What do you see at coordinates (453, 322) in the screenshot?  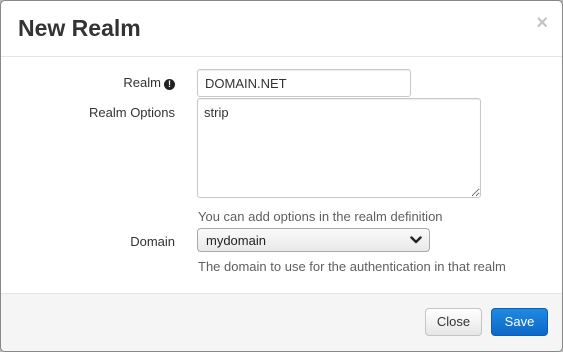 I see `close-button: Close` at bounding box center [453, 322].